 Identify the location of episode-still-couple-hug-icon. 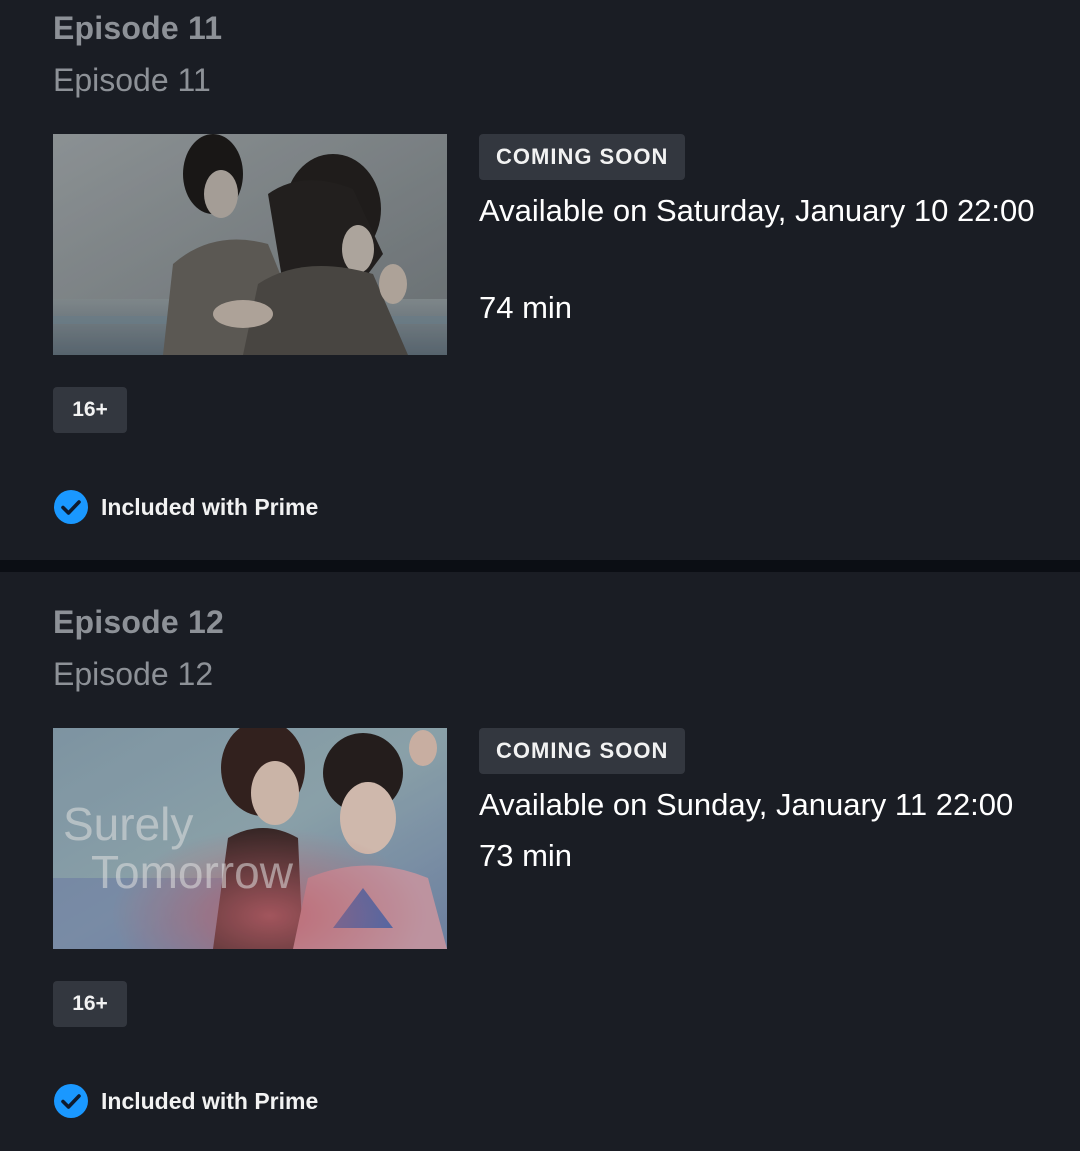
(250, 244).